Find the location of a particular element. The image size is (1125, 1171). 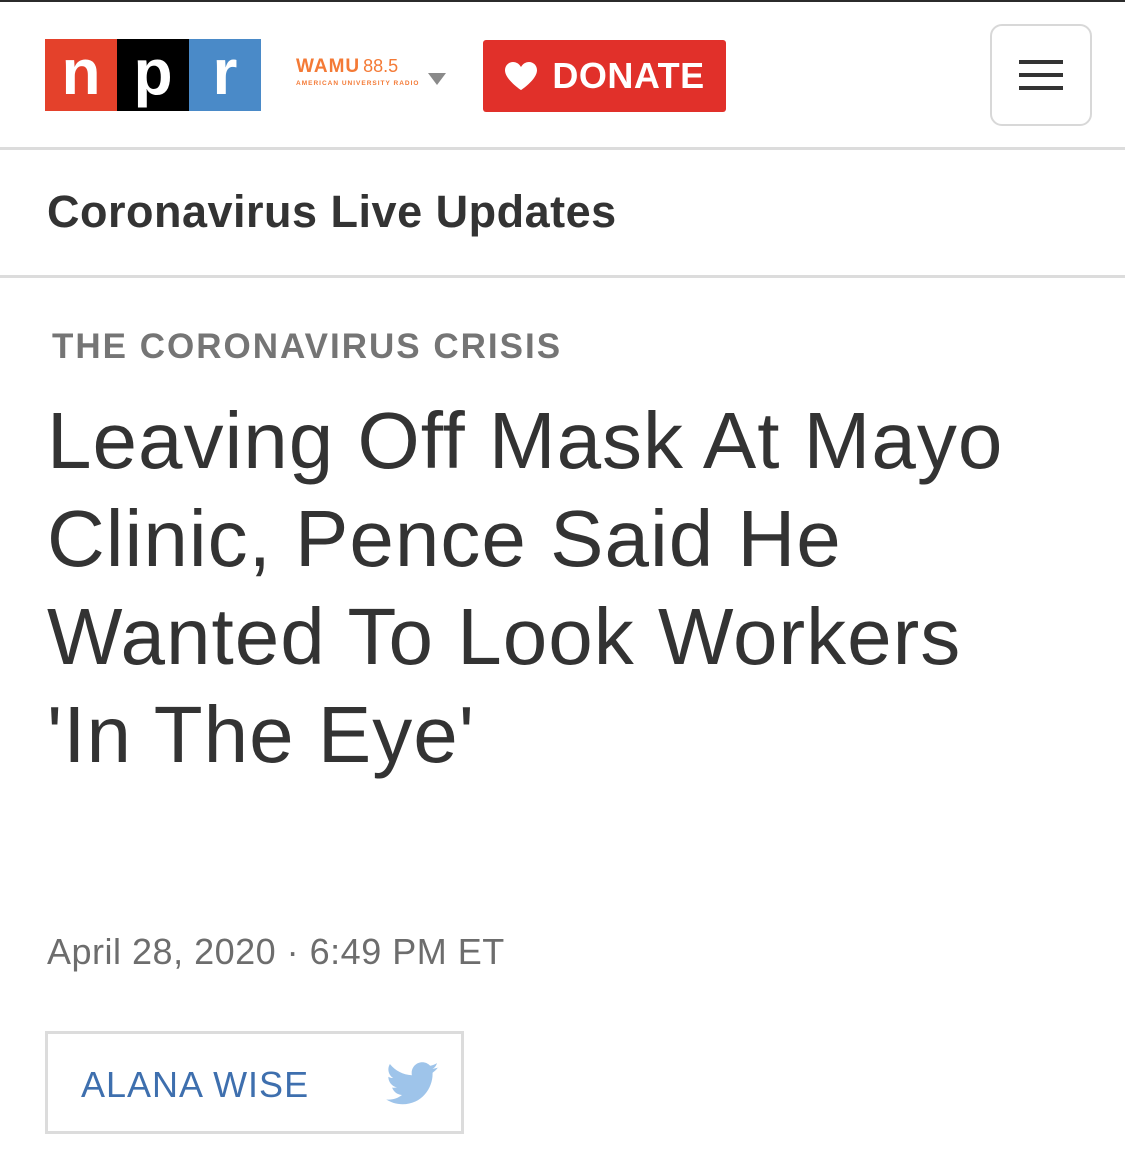

section-divider is located at coordinates (562, 276).